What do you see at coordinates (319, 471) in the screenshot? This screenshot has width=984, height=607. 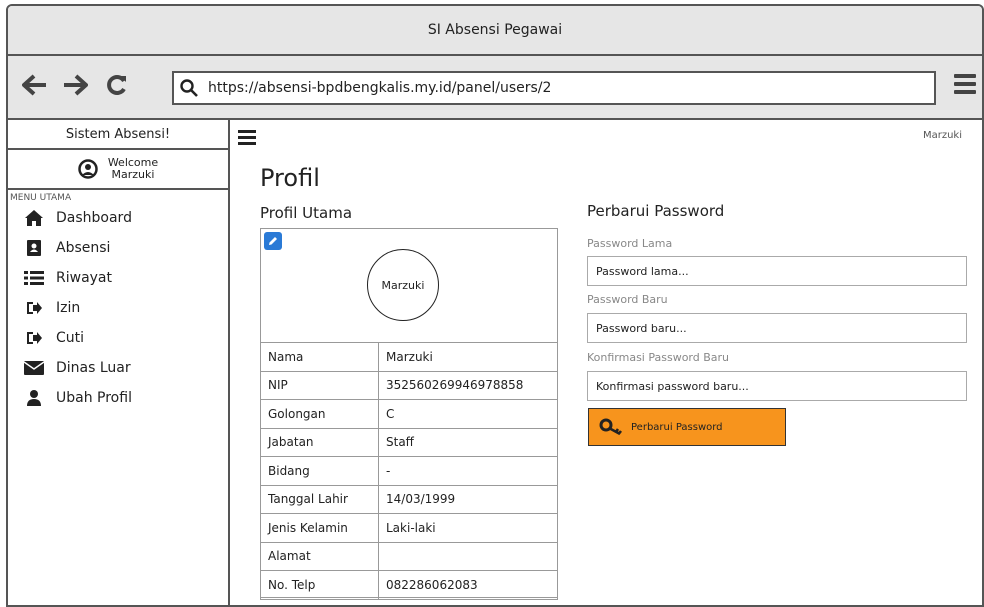 I see `profile-field-label: Bidang` at bounding box center [319, 471].